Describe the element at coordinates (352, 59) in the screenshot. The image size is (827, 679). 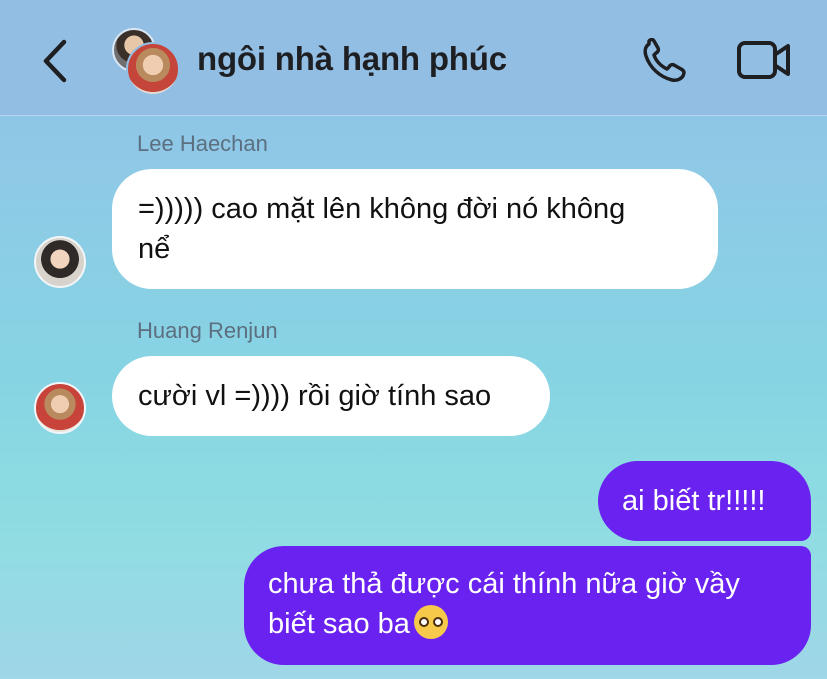
I see `chat-title: ngôi nhà hạnh phúc` at that location.